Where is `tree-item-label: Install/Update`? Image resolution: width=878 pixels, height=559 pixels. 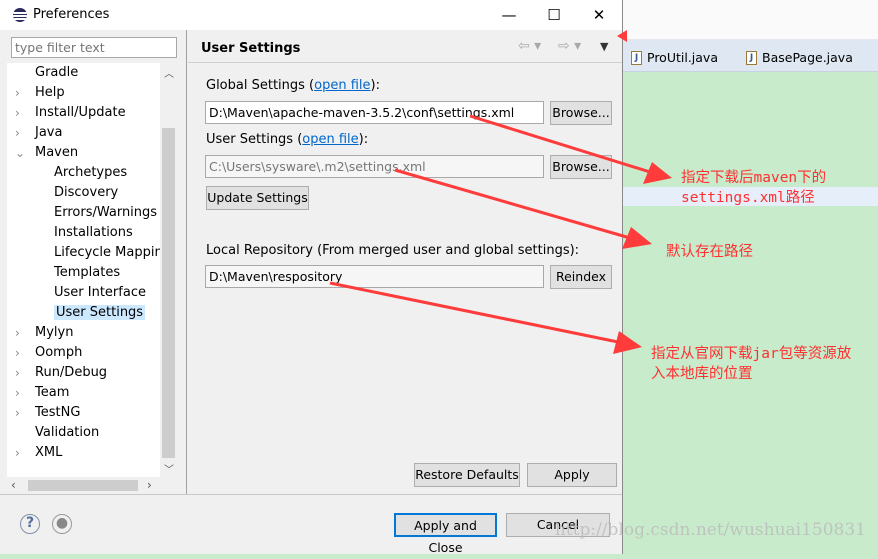
tree-item-label: Install/Update is located at coordinates (80, 112).